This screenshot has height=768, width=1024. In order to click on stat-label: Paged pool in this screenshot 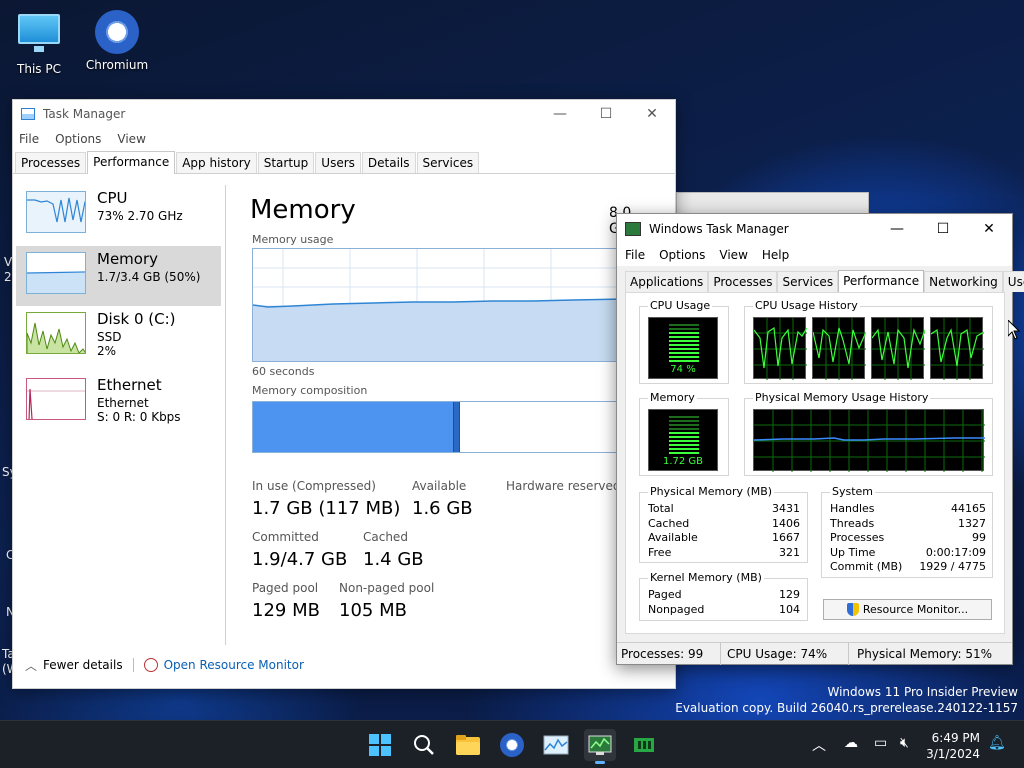, I will do `click(285, 588)`.